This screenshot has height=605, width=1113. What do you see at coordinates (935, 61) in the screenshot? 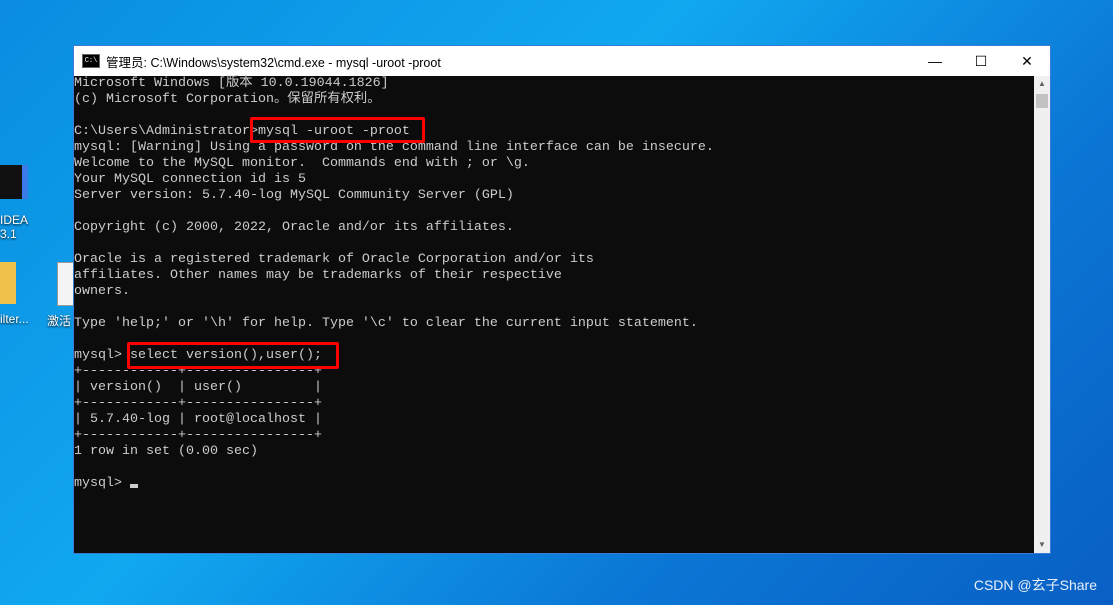
I see `minimize-button: —` at bounding box center [935, 61].